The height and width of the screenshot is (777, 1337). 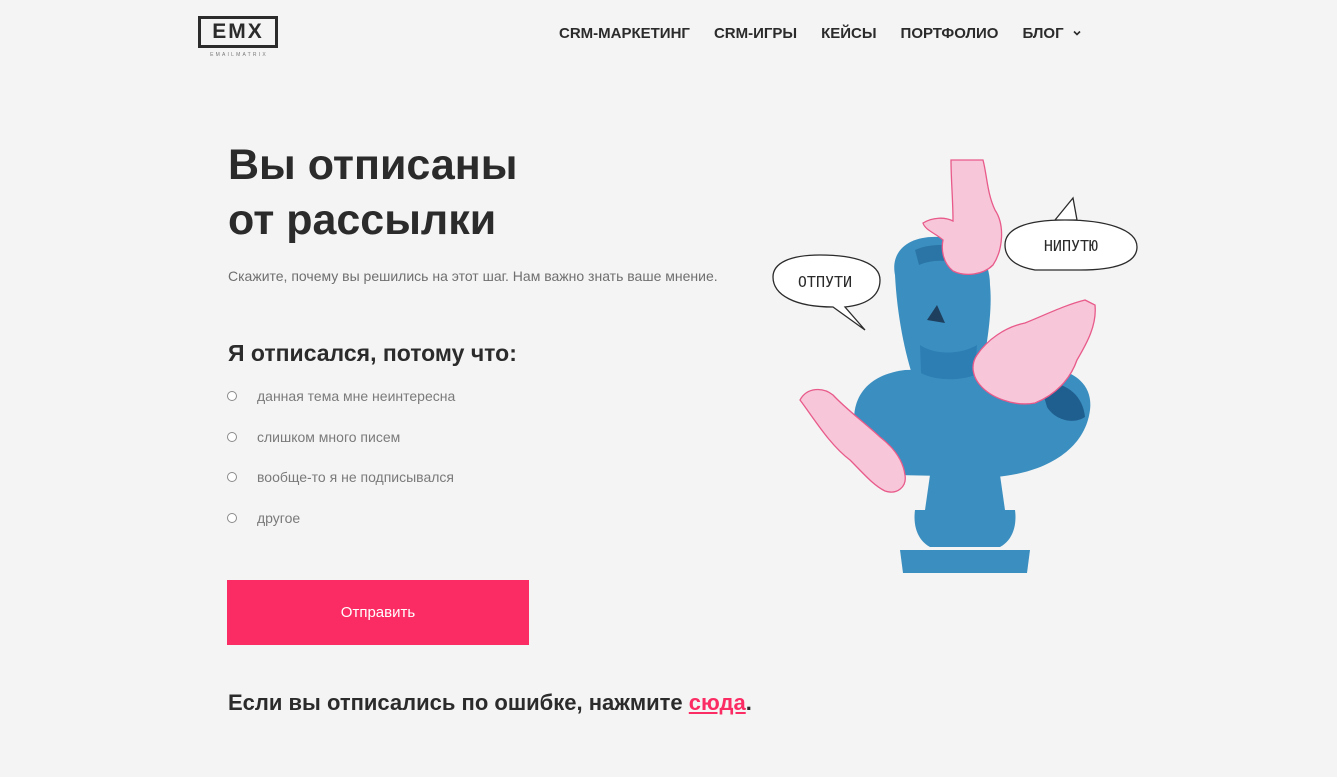 I want to click on statue-bust, so click(x=972, y=404).